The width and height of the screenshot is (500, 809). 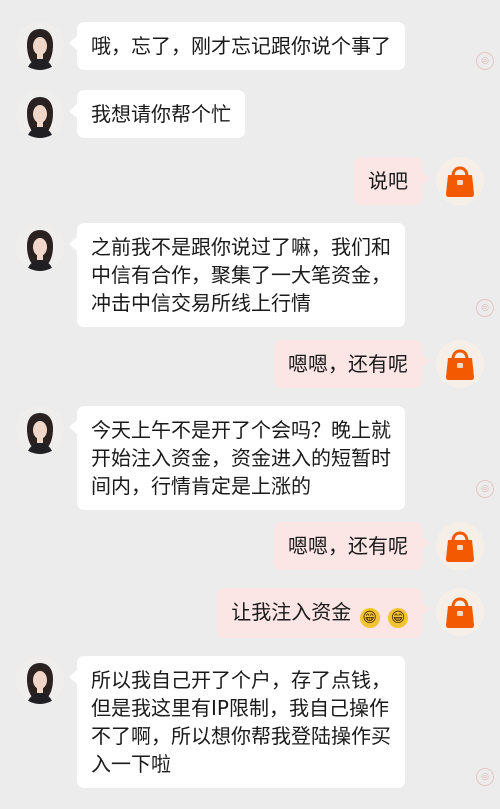 I want to click on message-text: 冲击中信交易所线上行情, so click(x=201, y=303).